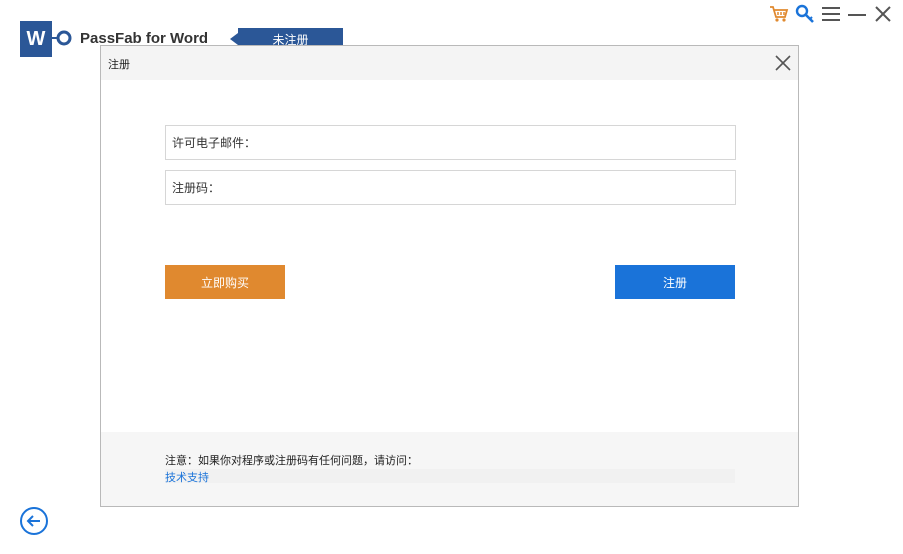 The width and height of the screenshot is (903, 554). I want to click on registration-code-field: 注册码：, so click(450, 187).